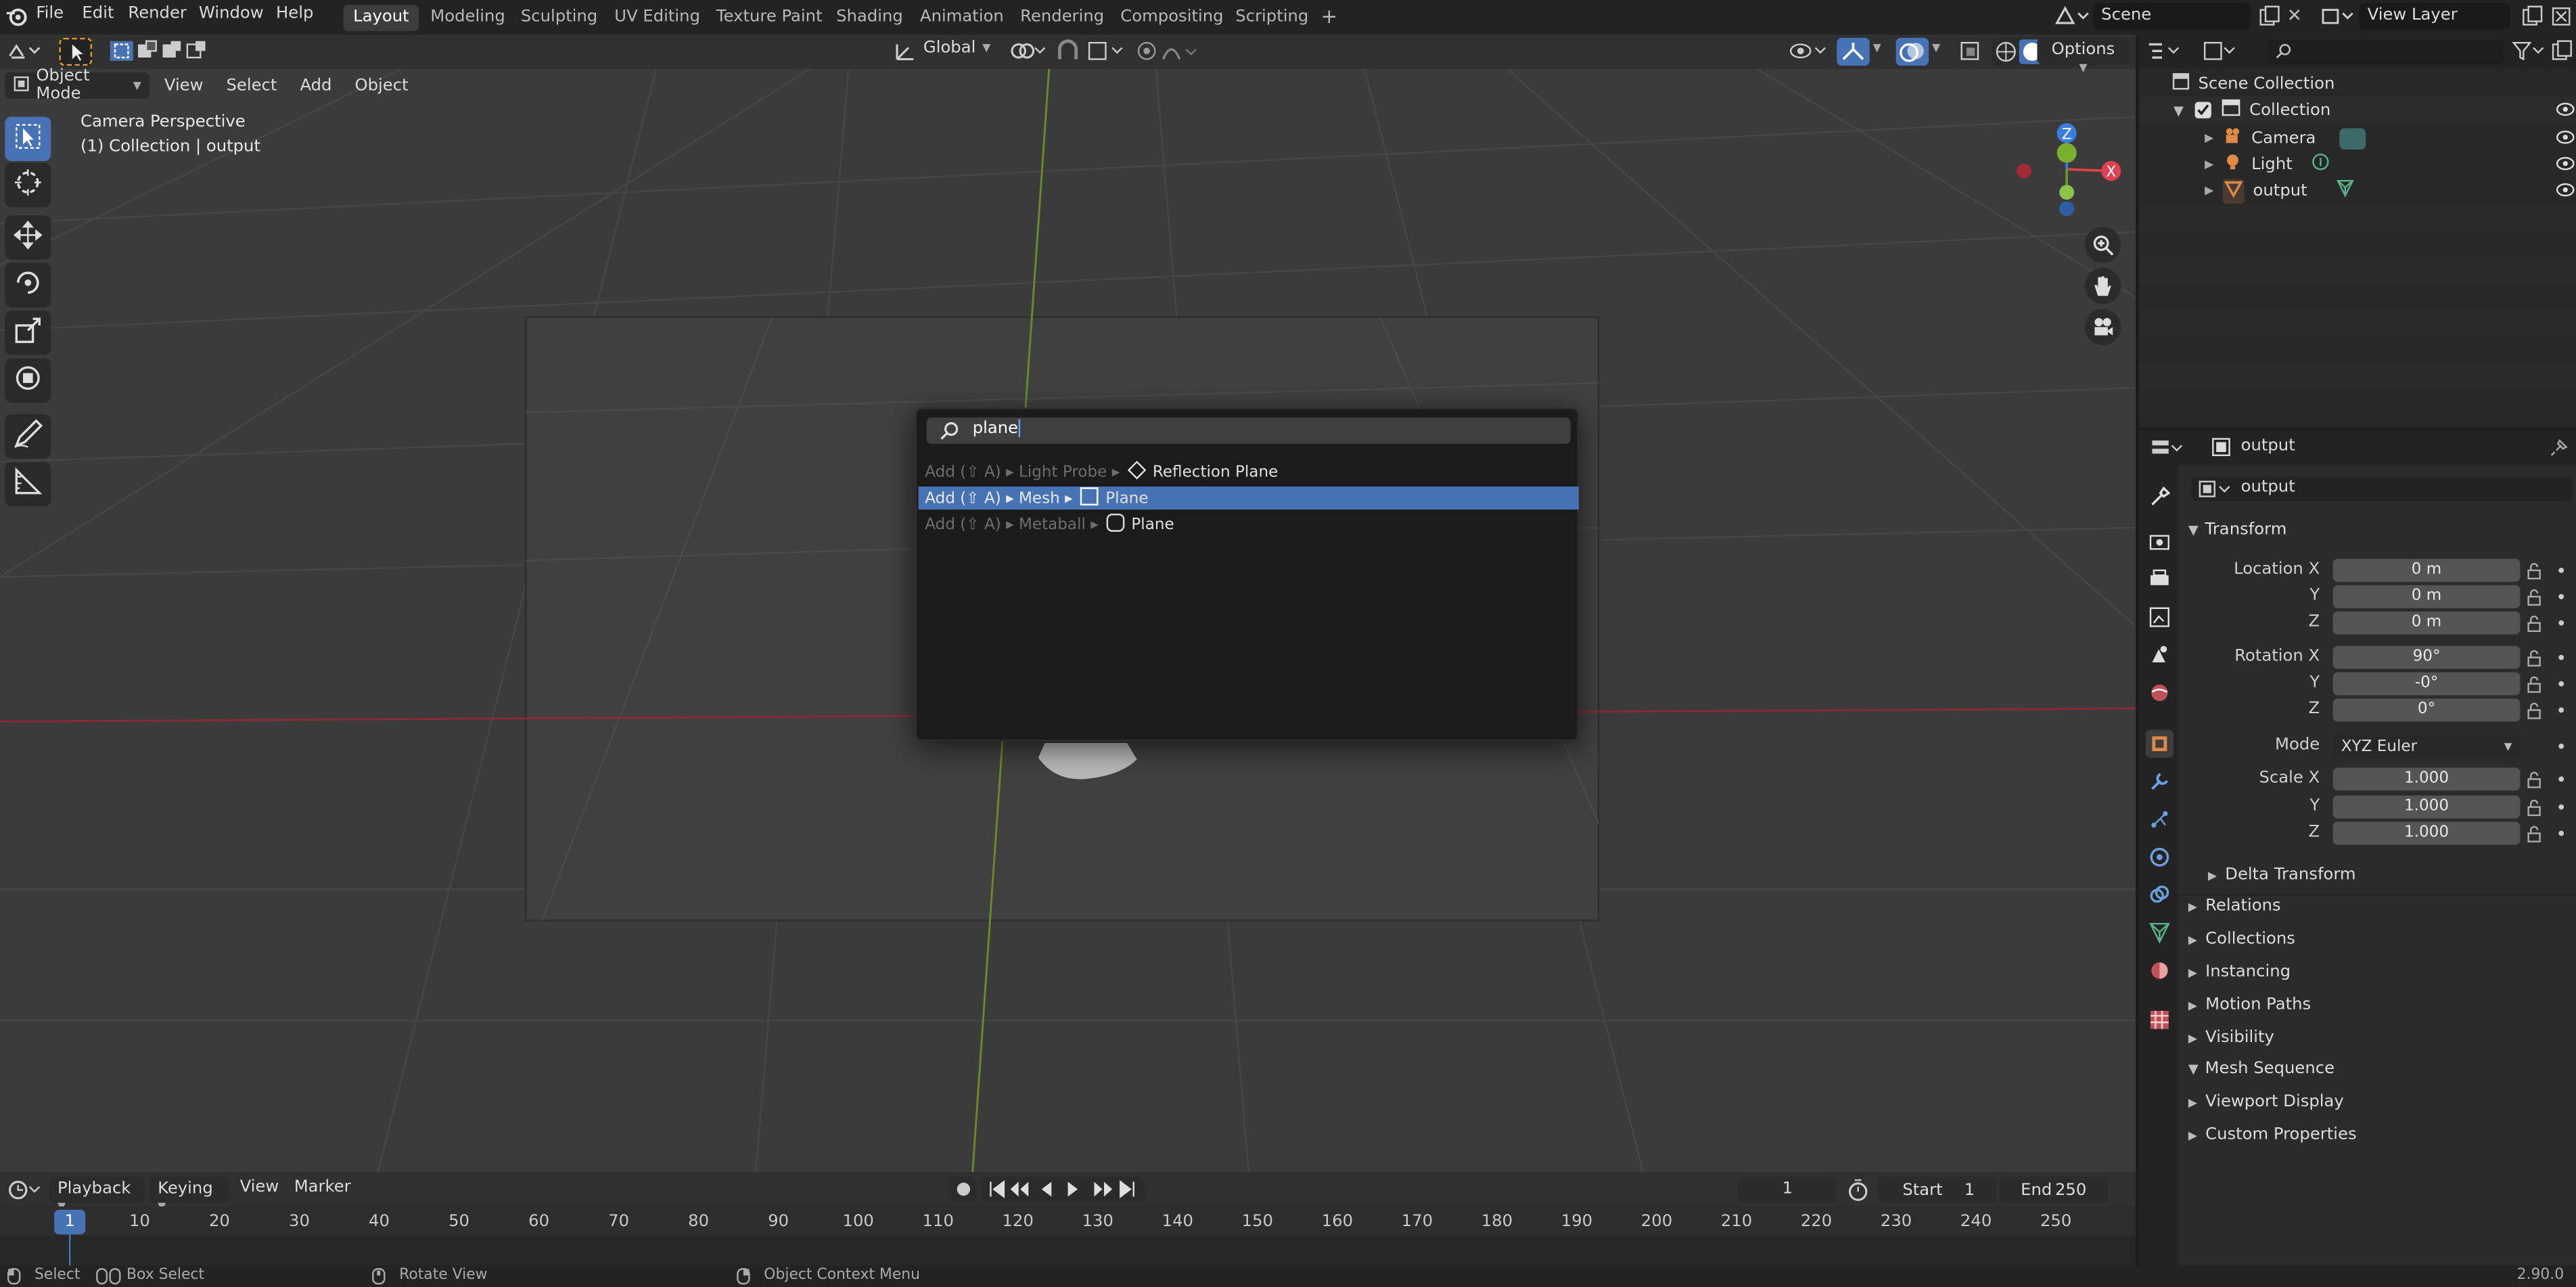 This screenshot has width=2576, height=1287. Describe the element at coordinates (1028, 53) in the screenshot. I see `pivot-point-icon` at that location.